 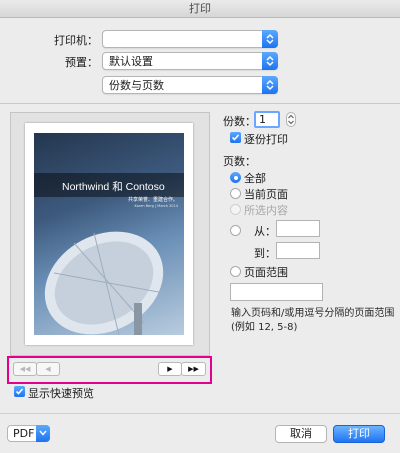 What do you see at coordinates (265, 253) in the screenshot?
I see `to-label: 到：` at bounding box center [265, 253].